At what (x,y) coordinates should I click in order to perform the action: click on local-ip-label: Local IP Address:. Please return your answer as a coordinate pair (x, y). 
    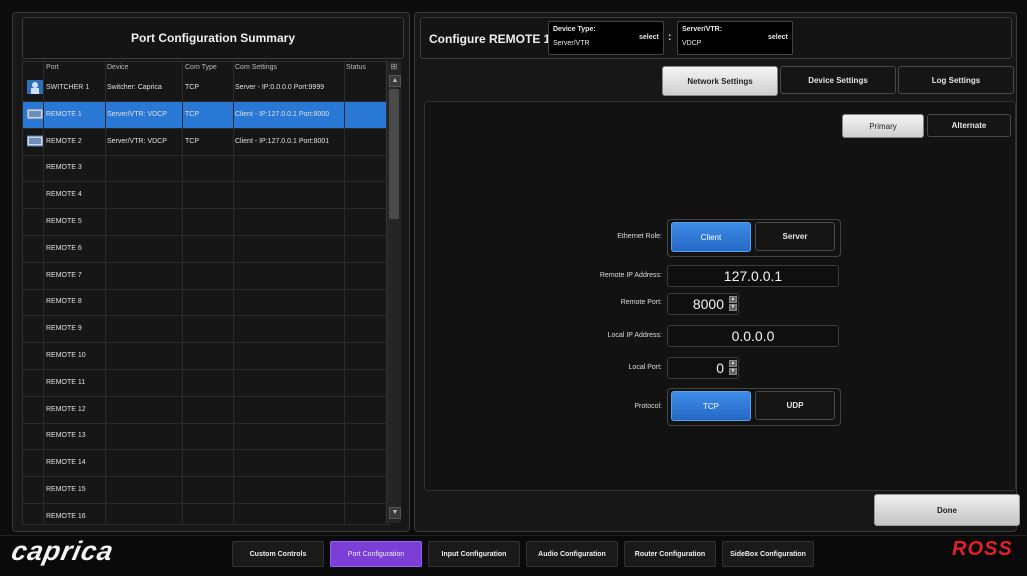
    Looking at the image, I should click on (634, 335).